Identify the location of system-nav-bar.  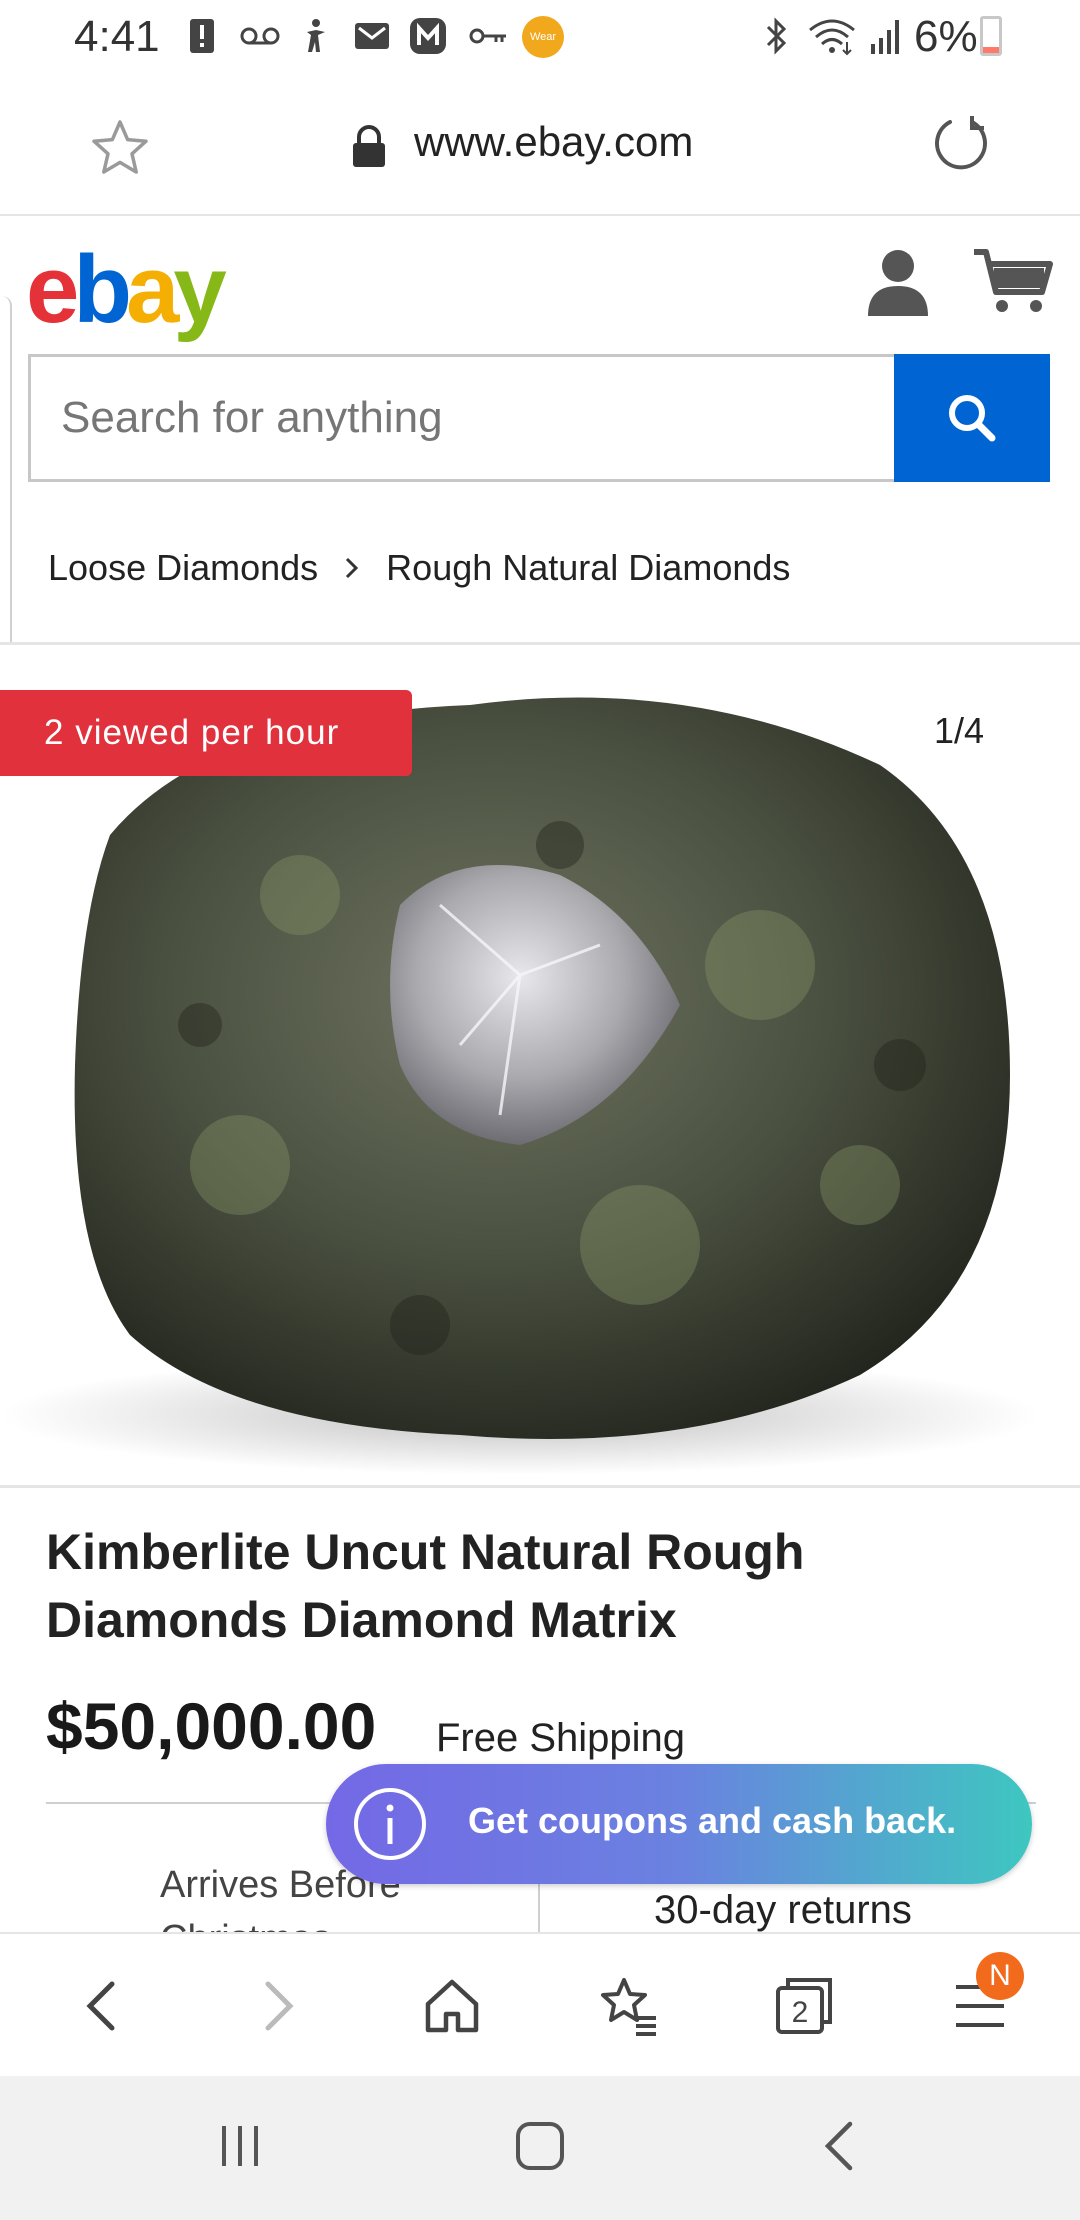
(540, 2148).